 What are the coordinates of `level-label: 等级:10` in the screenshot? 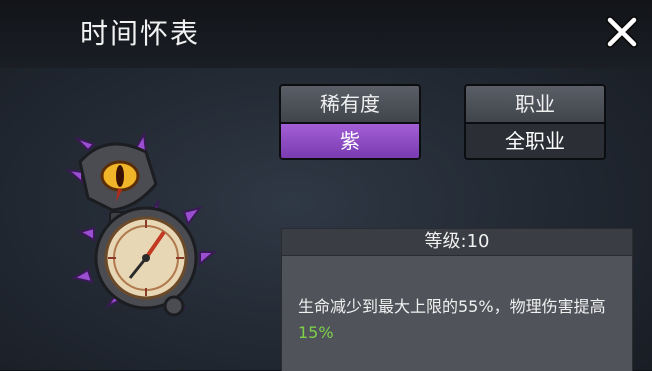 It's located at (457, 242).